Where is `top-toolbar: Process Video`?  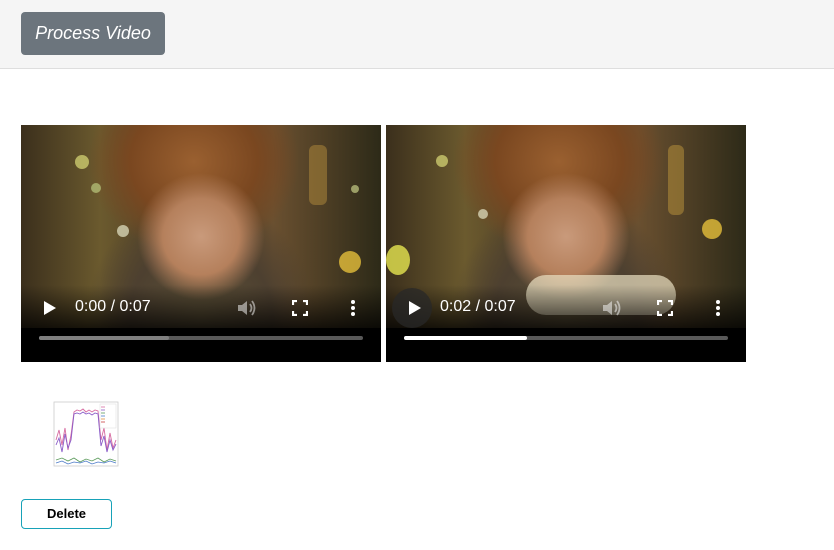 top-toolbar: Process Video is located at coordinates (417, 34).